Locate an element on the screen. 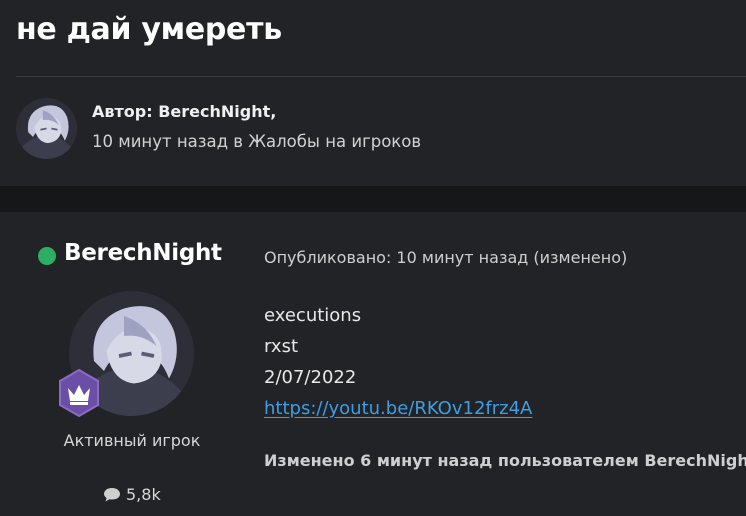  reputation-stat: 5,8k is located at coordinates (131, 494).